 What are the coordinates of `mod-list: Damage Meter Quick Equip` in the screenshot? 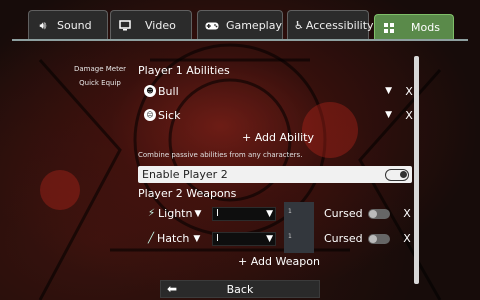 It's located at (100, 76).